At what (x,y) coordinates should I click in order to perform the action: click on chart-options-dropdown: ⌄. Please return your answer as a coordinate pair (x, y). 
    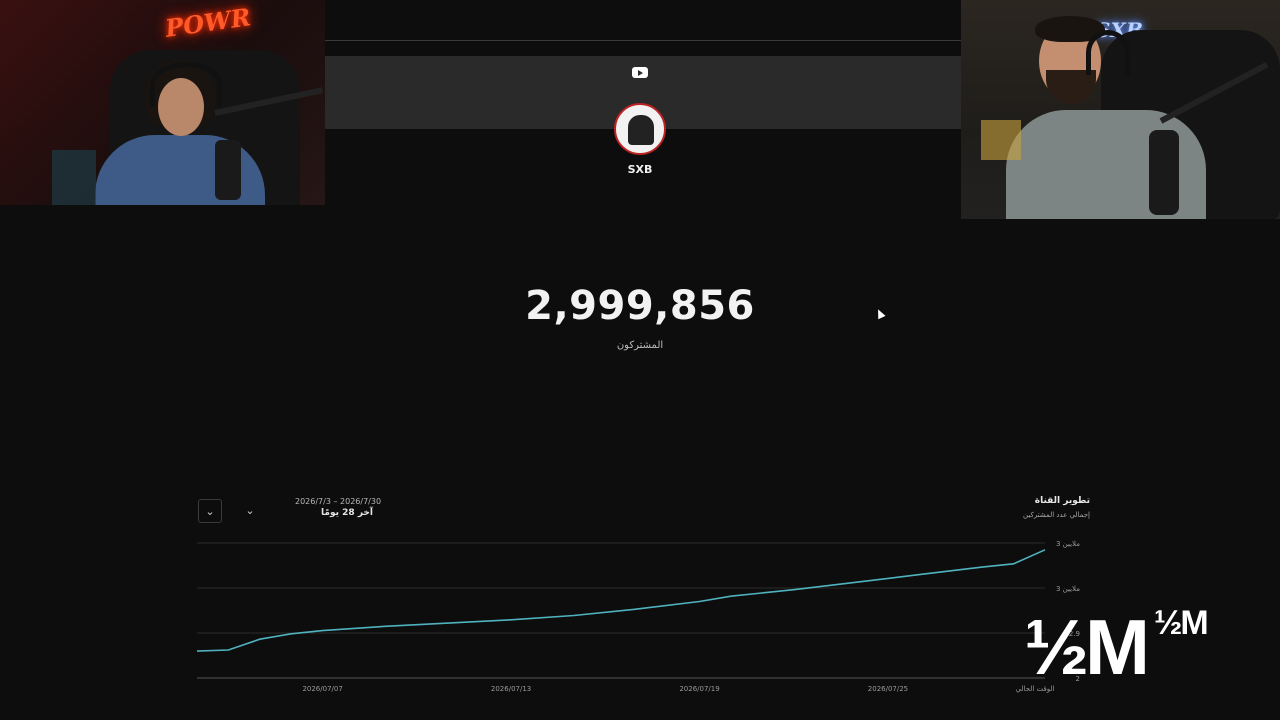
    Looking at the image, I should click on (210, 511).